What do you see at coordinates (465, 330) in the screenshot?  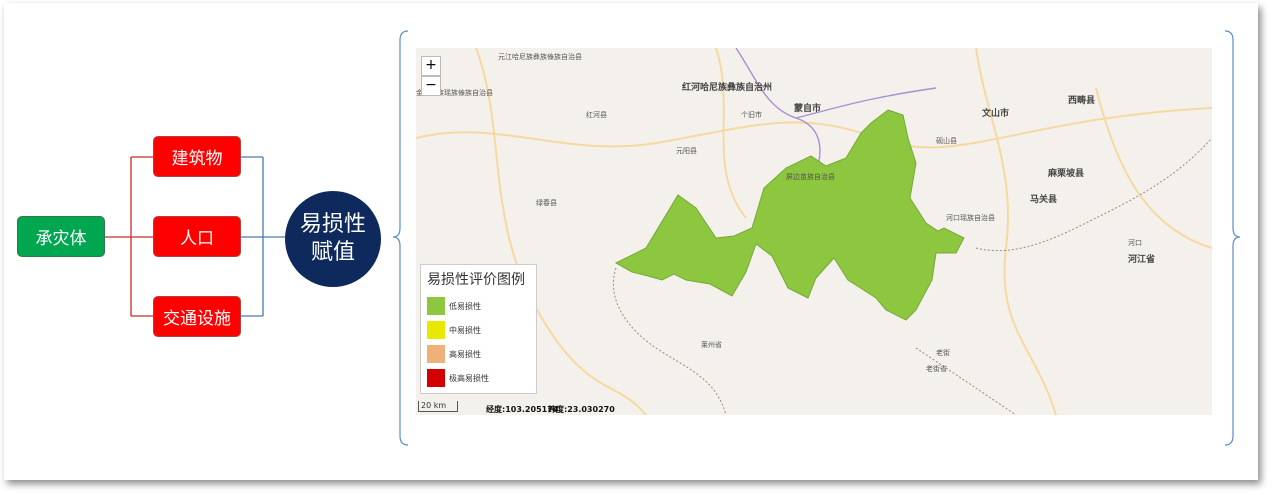 I see `legend-label: 中易损性` at bounding box center [465, 330].